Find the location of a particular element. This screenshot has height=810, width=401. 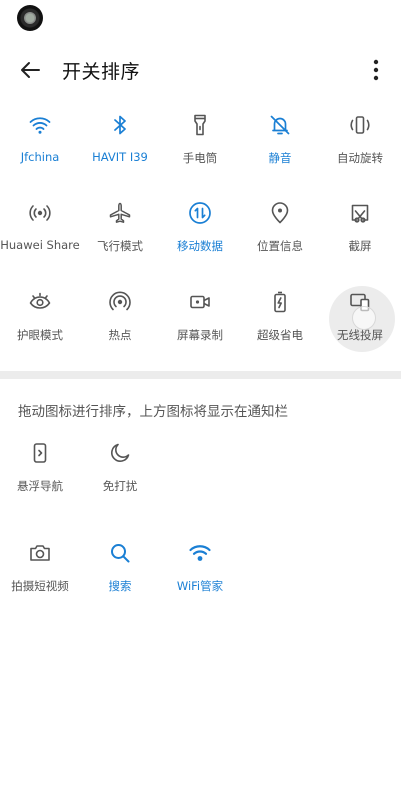

tile-label: 静音 is located at coordinates (280, 158).